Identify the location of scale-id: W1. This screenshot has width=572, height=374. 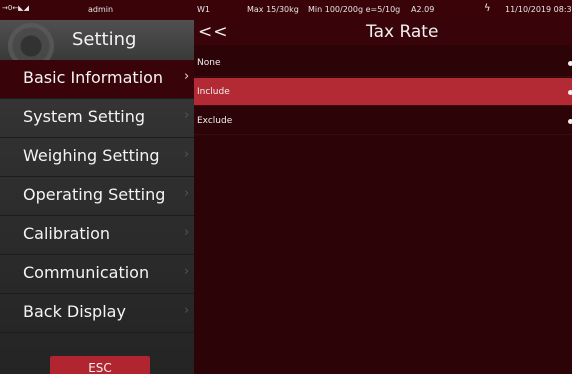
(203, 9).